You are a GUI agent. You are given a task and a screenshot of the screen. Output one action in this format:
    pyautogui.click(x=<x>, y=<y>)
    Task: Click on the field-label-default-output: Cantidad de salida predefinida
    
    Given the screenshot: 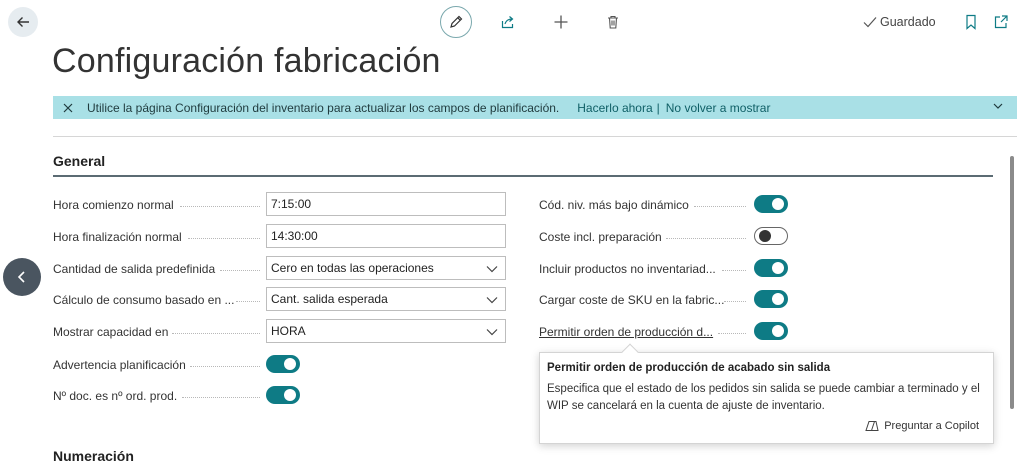 What is the action you would take?
    pyautogui.click(x=134, y=269)
    